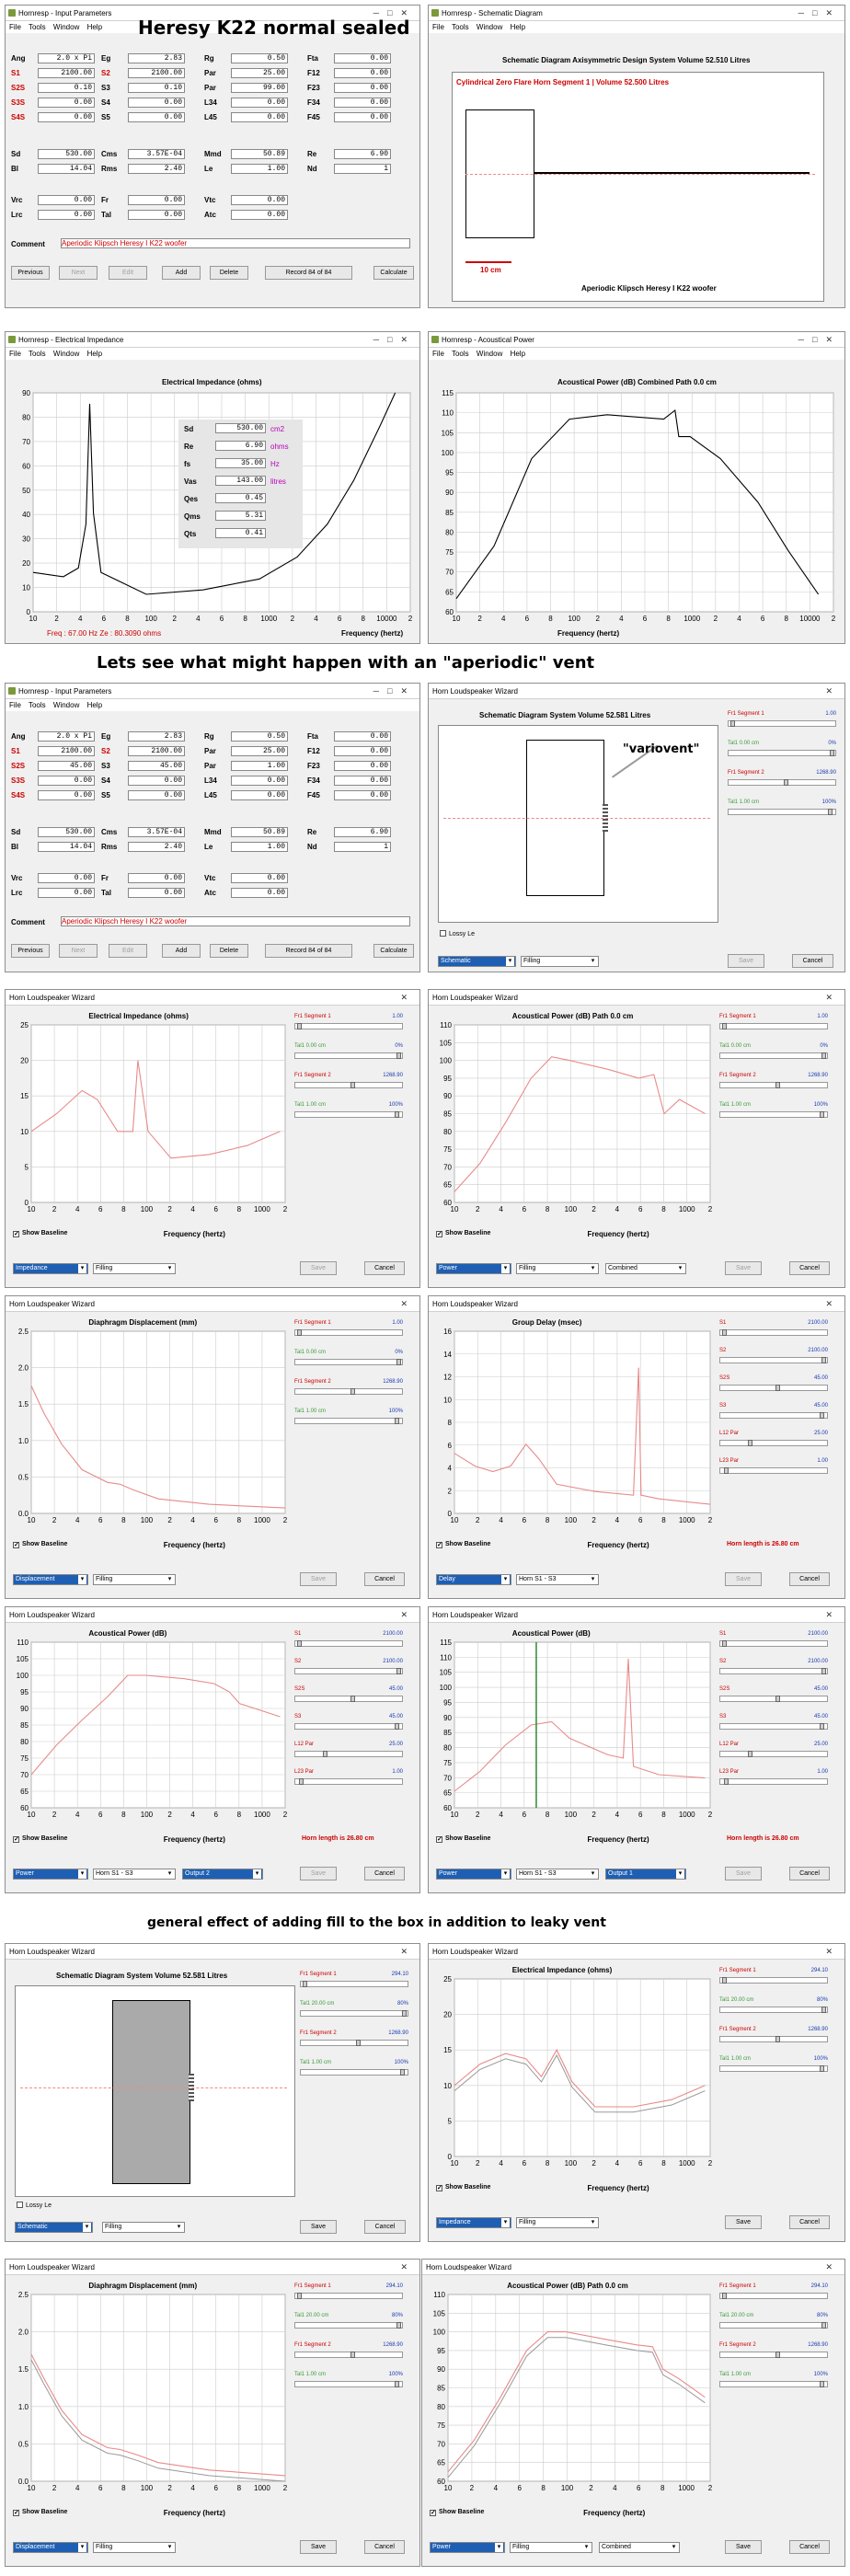 The width and height of the screenshot is (850, 2576). What do you see at coordinates (240, 533) in the screenshot?
I see `param-field: 0.41` at bounding box center [240, 533].